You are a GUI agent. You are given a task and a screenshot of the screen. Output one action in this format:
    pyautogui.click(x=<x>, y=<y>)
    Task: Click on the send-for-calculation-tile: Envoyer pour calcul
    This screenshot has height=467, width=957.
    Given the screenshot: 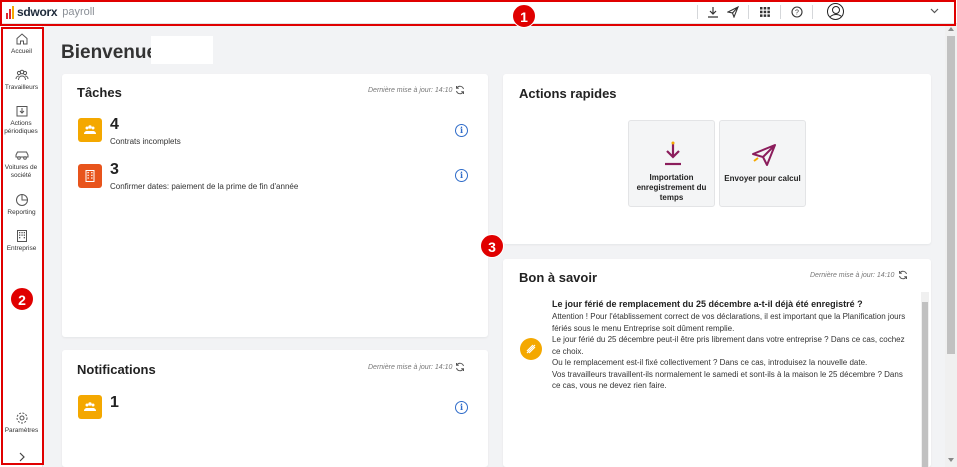 What is the action you would take?
    pyautogui.click(x=762, y=163)
    